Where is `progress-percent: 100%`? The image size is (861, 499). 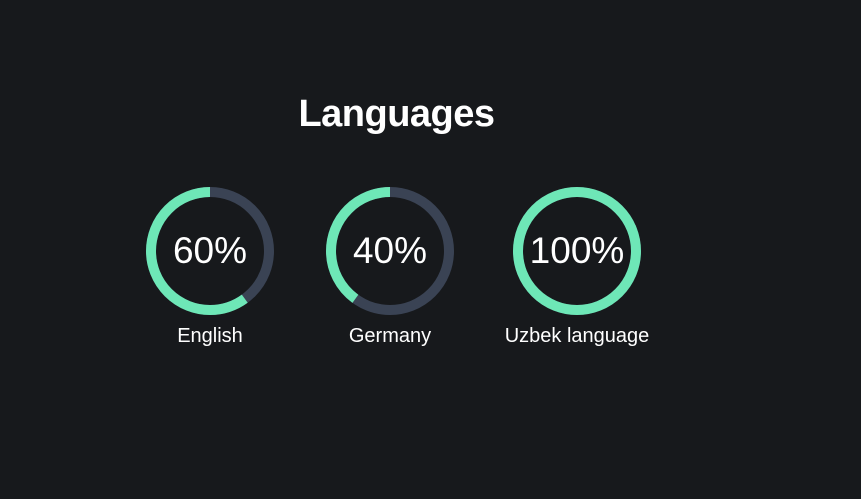 progress-percent: 100% is located at coordinates (577, 250).